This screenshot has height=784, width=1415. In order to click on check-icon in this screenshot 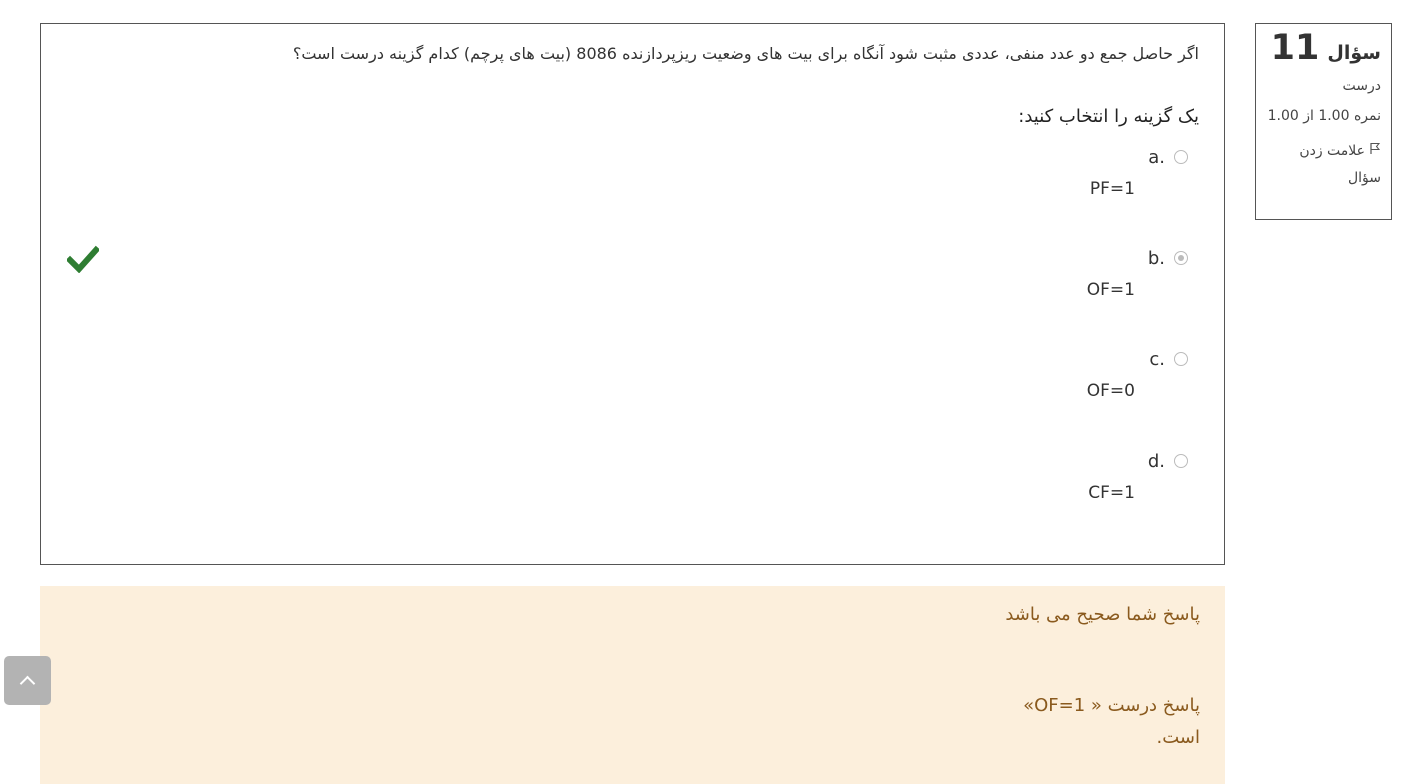, I will do `click(83, 259)`.